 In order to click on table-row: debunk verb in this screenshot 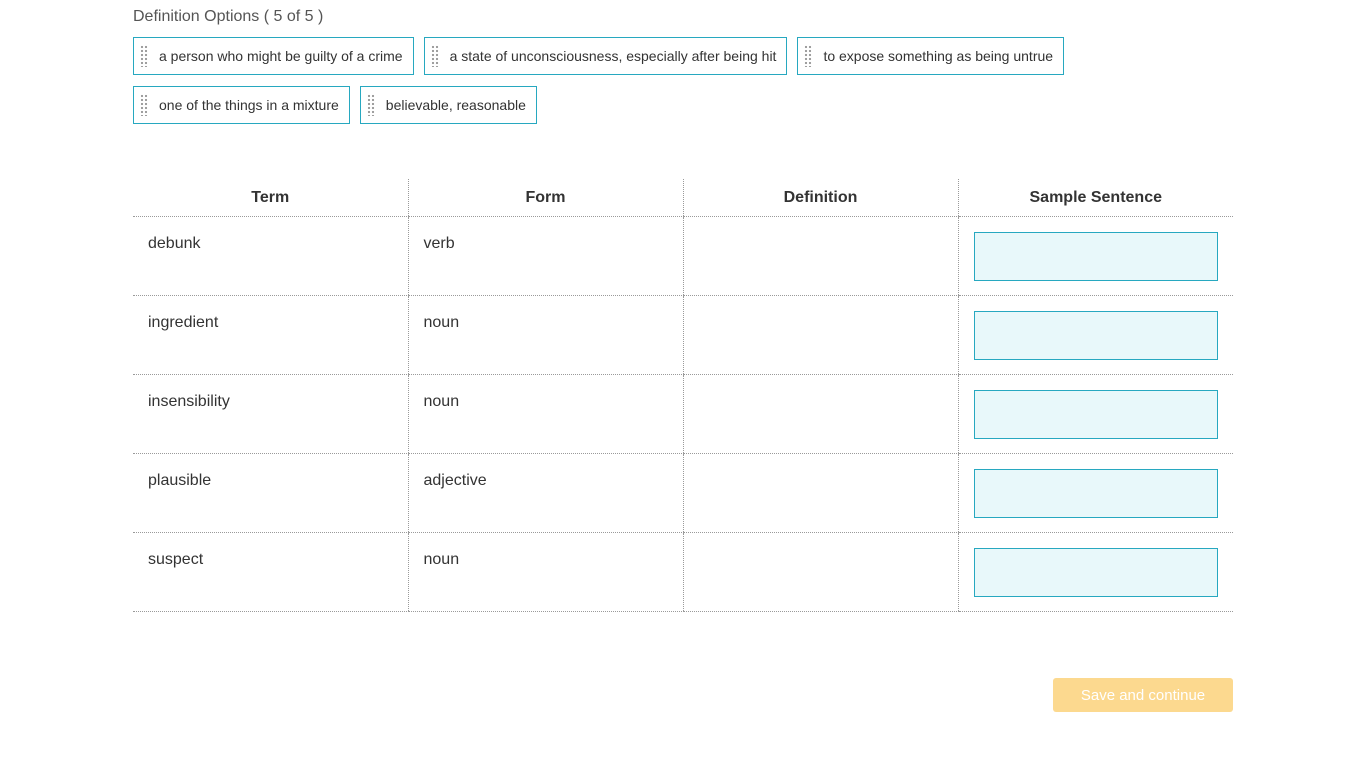, I will do `click(683, 256)`.